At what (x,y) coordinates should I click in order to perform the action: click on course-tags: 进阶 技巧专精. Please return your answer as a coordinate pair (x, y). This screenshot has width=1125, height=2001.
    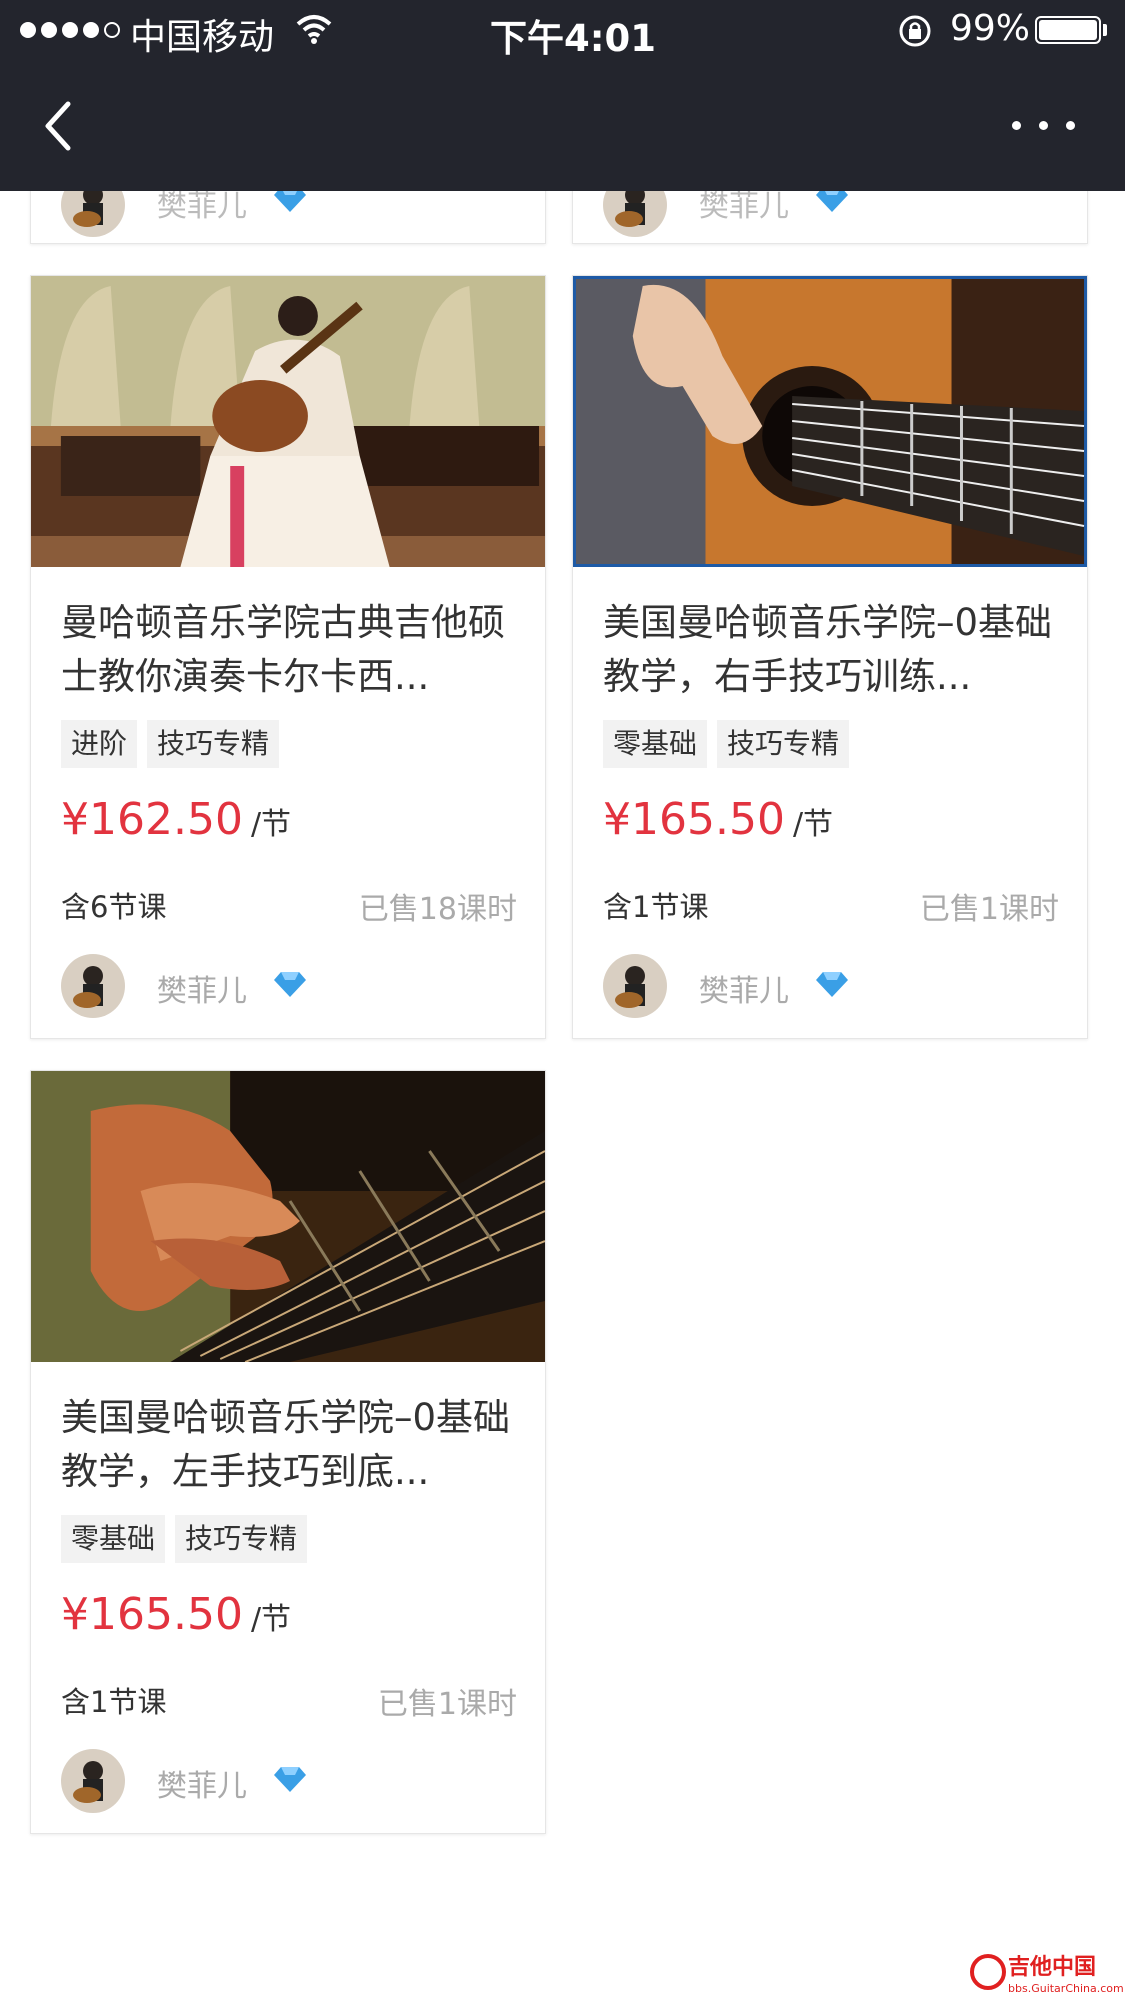
    Looking at the image, I should click on (170, 744).